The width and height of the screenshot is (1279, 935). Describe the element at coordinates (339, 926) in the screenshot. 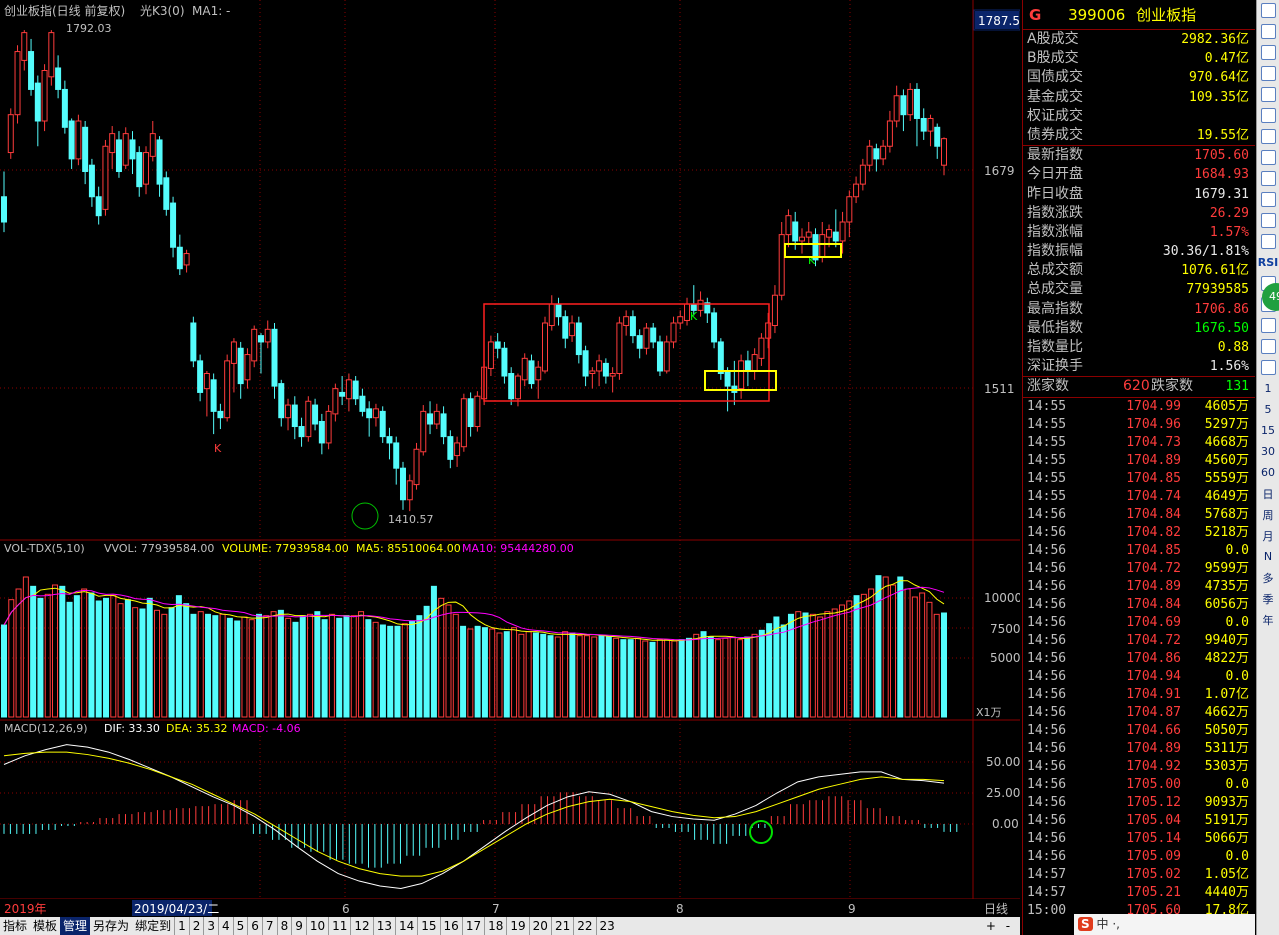

I see `toolbar-tab: 11` at that location.